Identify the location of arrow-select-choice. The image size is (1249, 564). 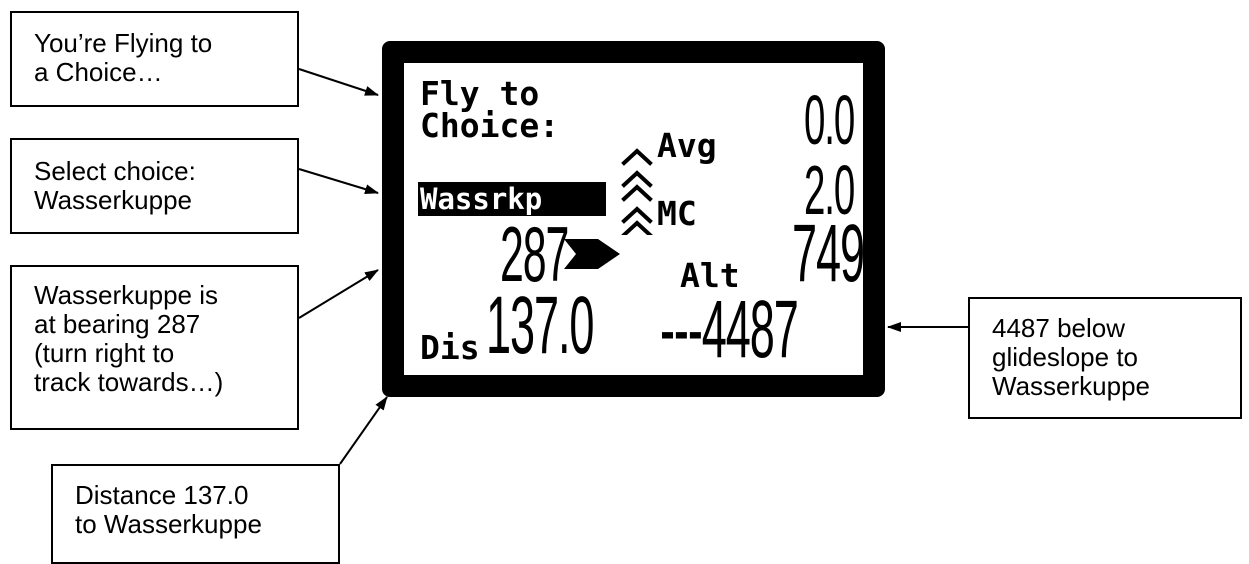
(338, 181).